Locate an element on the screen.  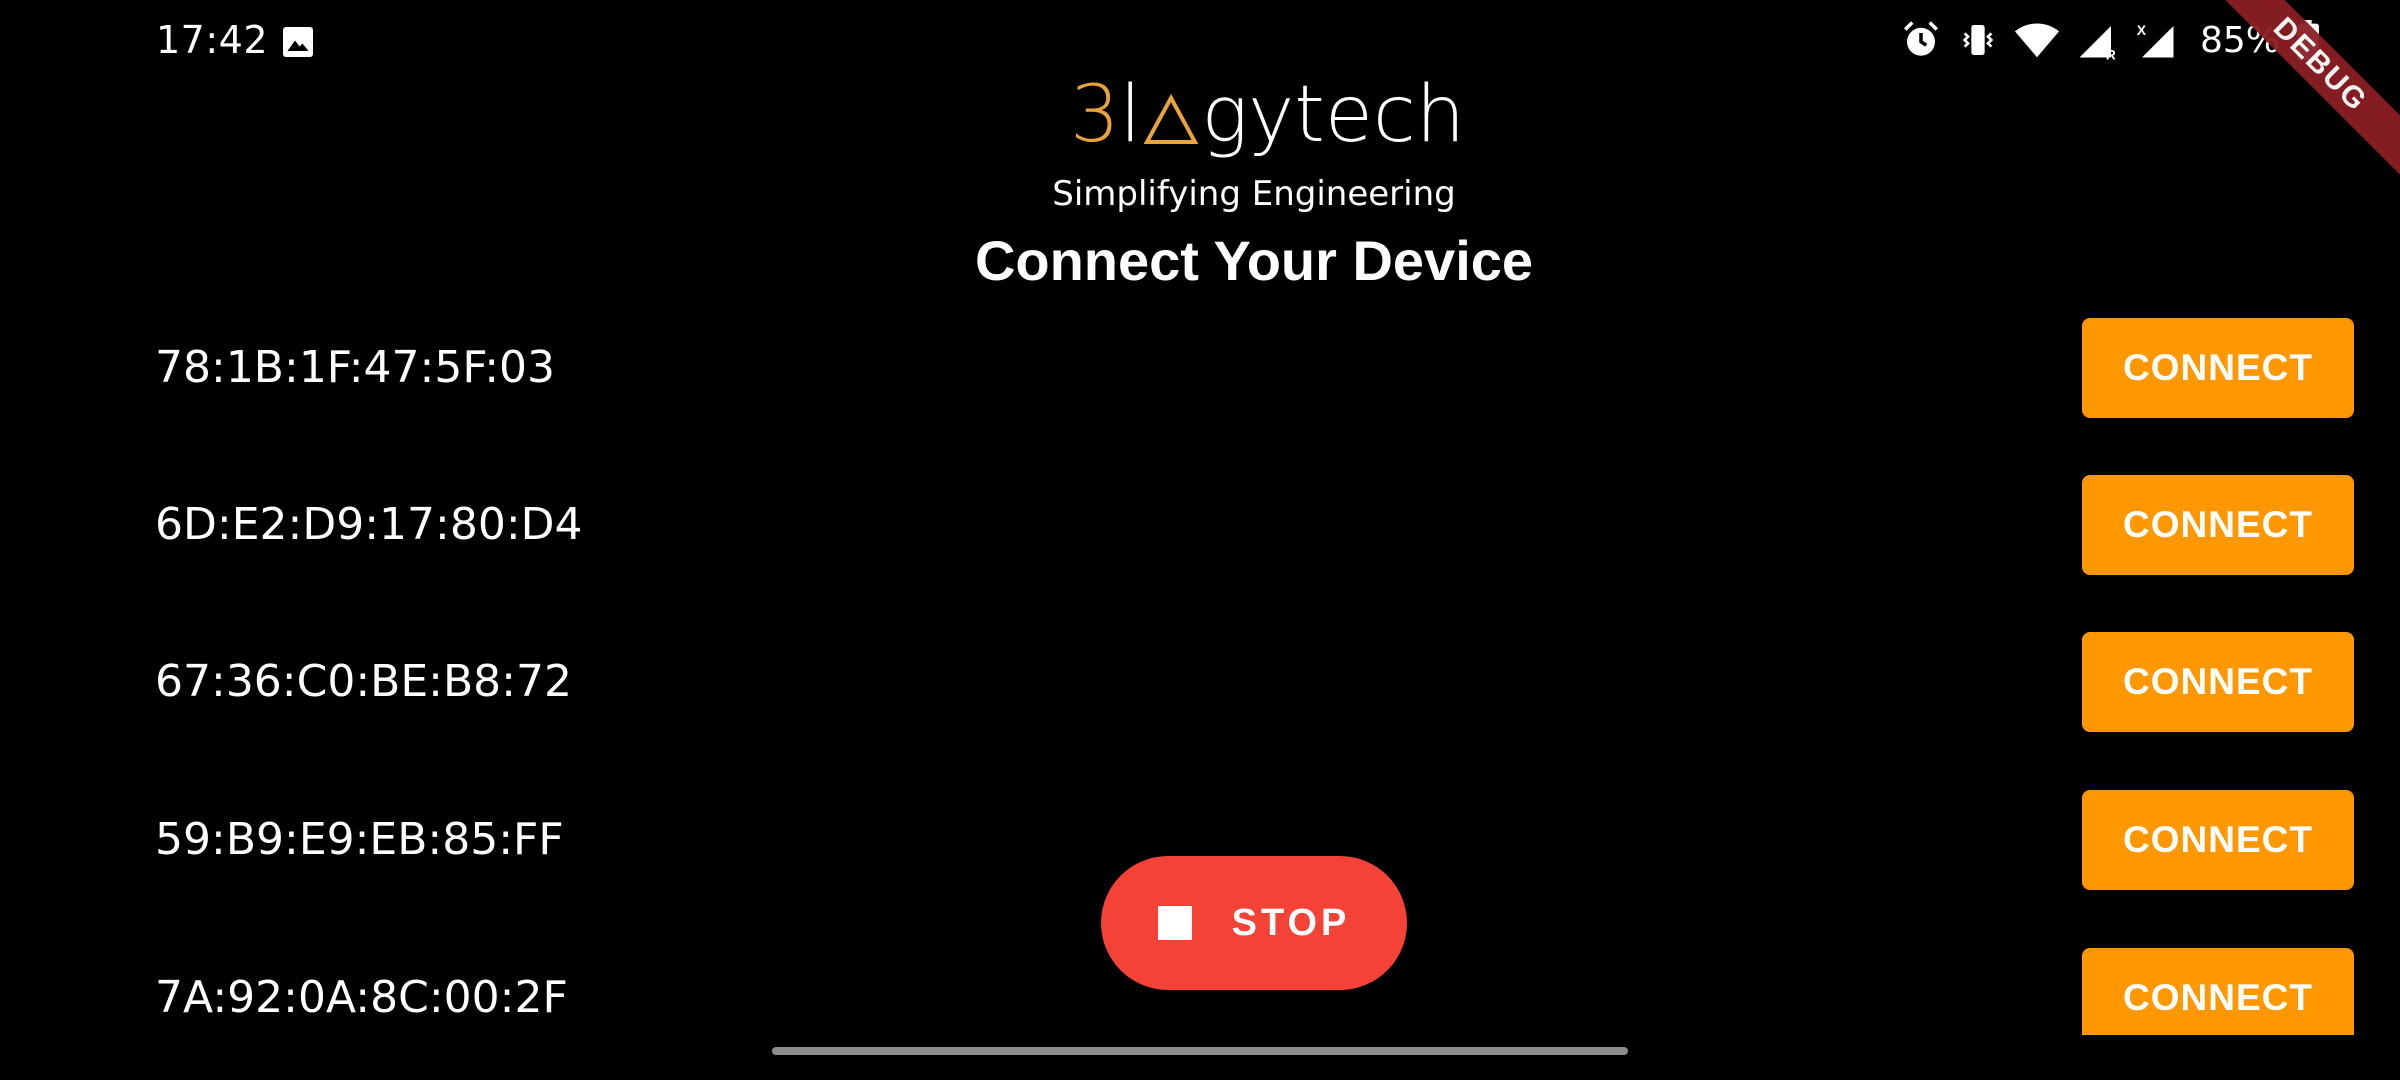
logo-part-gytech: gytech is located at coordinates (1333, 115).